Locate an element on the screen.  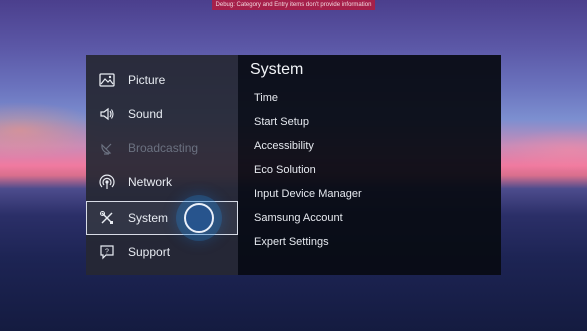
focus-cursor is located at coordinates (199, 218).